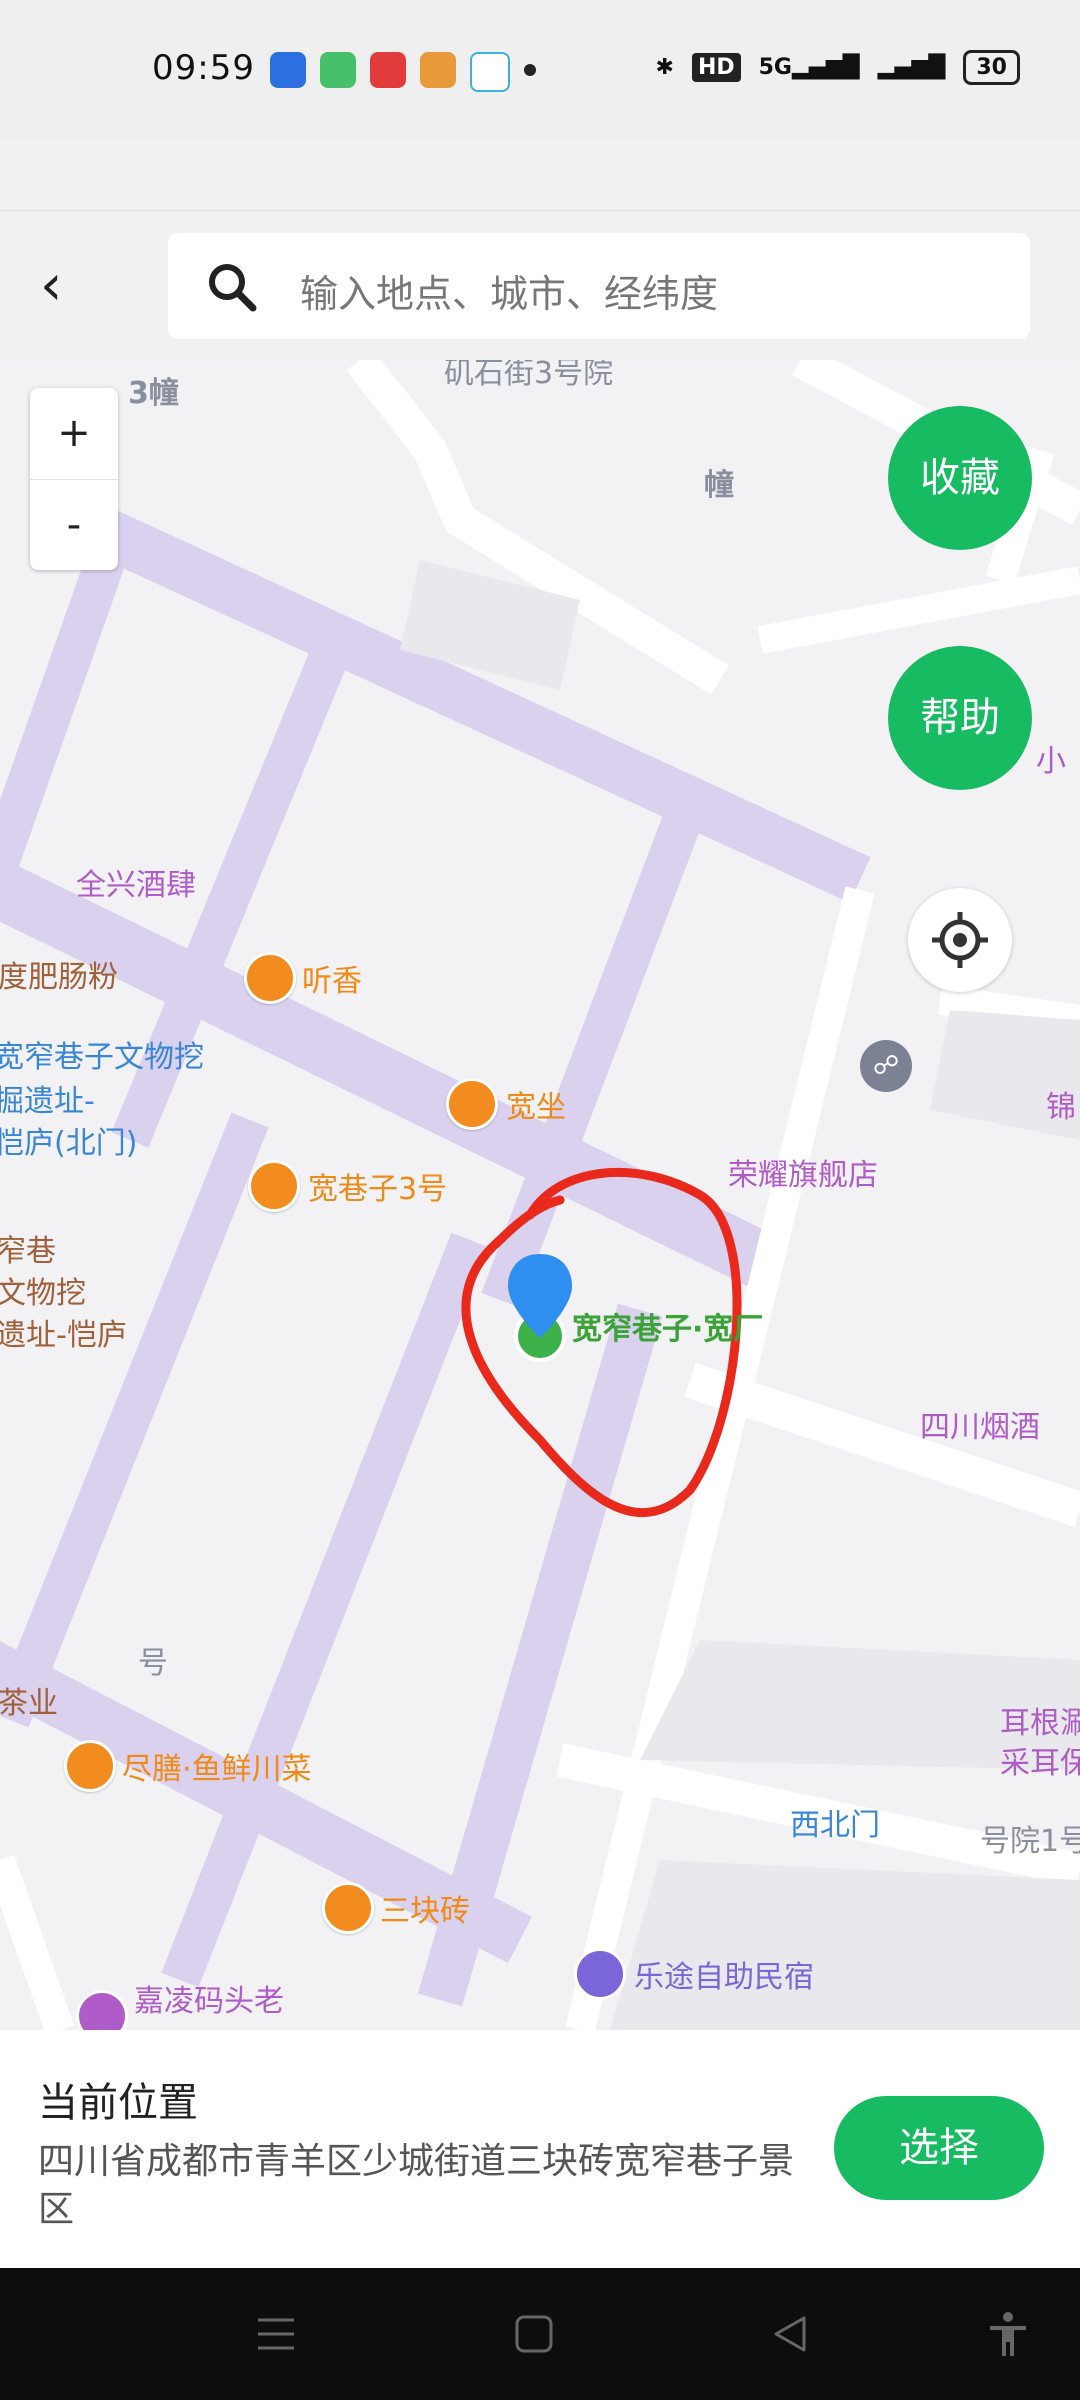  Describe the element at coordinates (490, 72) in the screenshot. I see `chat-app-icon` at that location.